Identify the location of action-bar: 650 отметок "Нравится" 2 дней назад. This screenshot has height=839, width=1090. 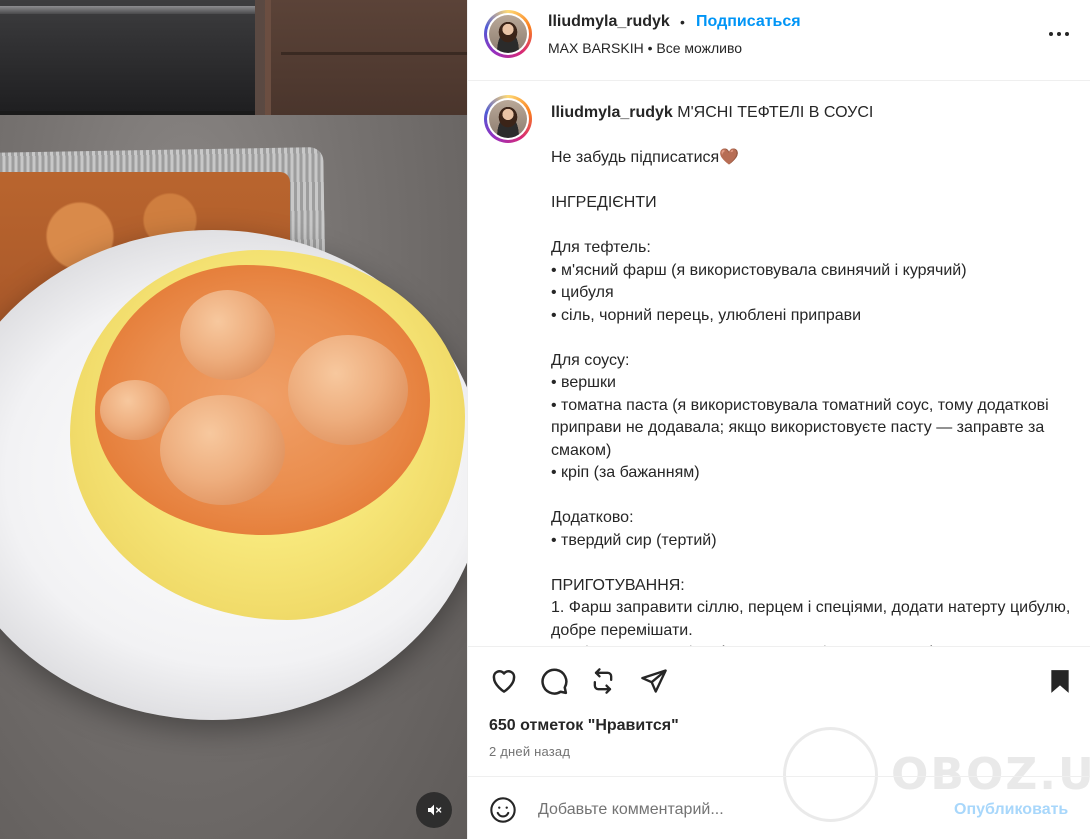
(779, 711).